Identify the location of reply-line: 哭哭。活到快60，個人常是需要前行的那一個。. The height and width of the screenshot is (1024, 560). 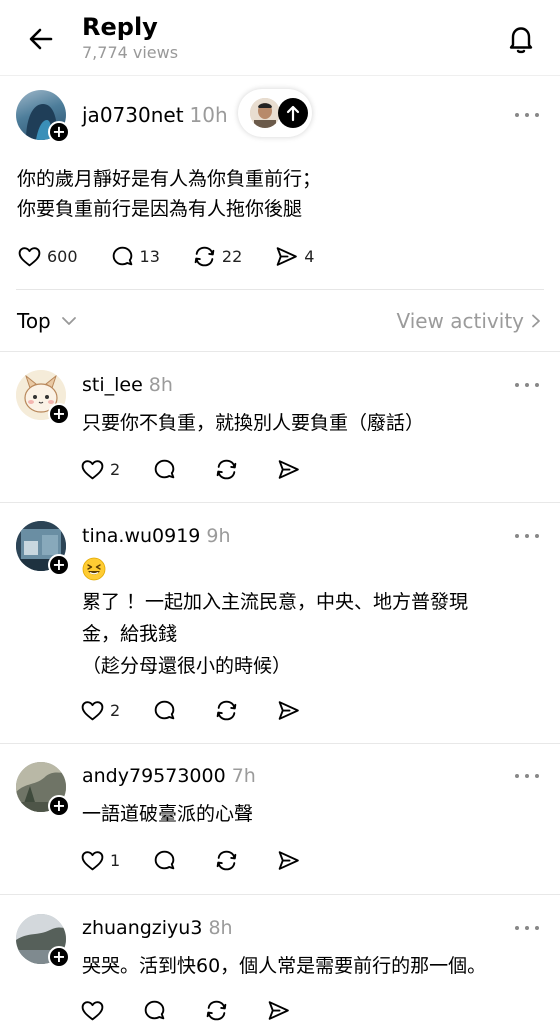
(284, 966).